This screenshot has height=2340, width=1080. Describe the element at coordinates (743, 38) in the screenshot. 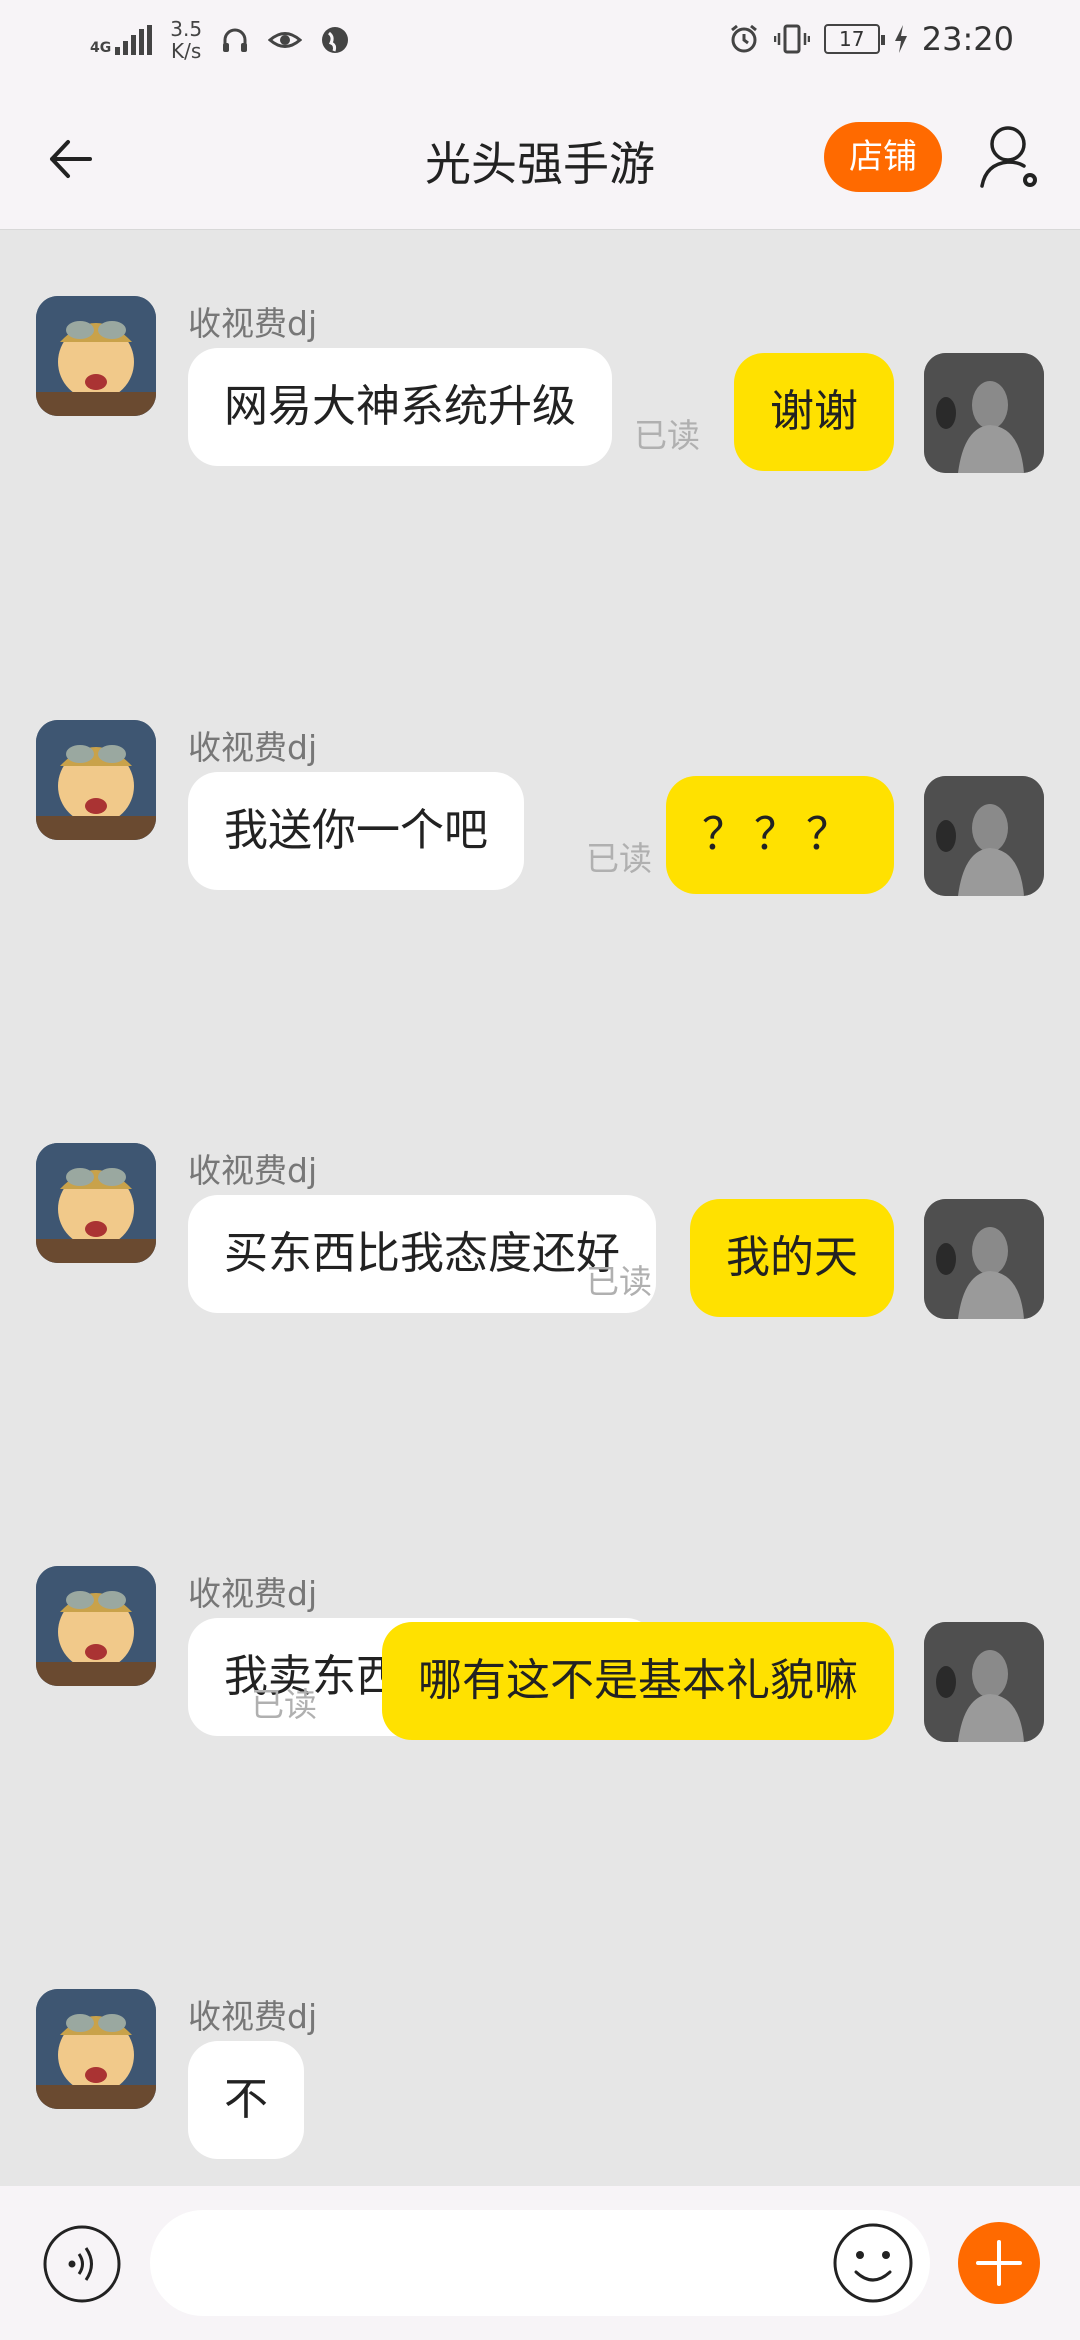

I see `alarm-icon` at that location.